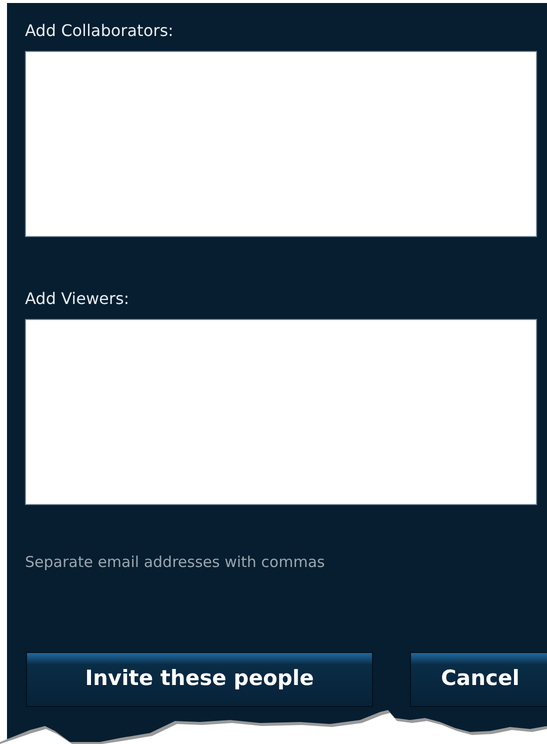 This screenshot has width=547, height=744. Describe the element at coordinates (478, 679) in the screenshot. I see `cancel-button: Cancel` at that location.